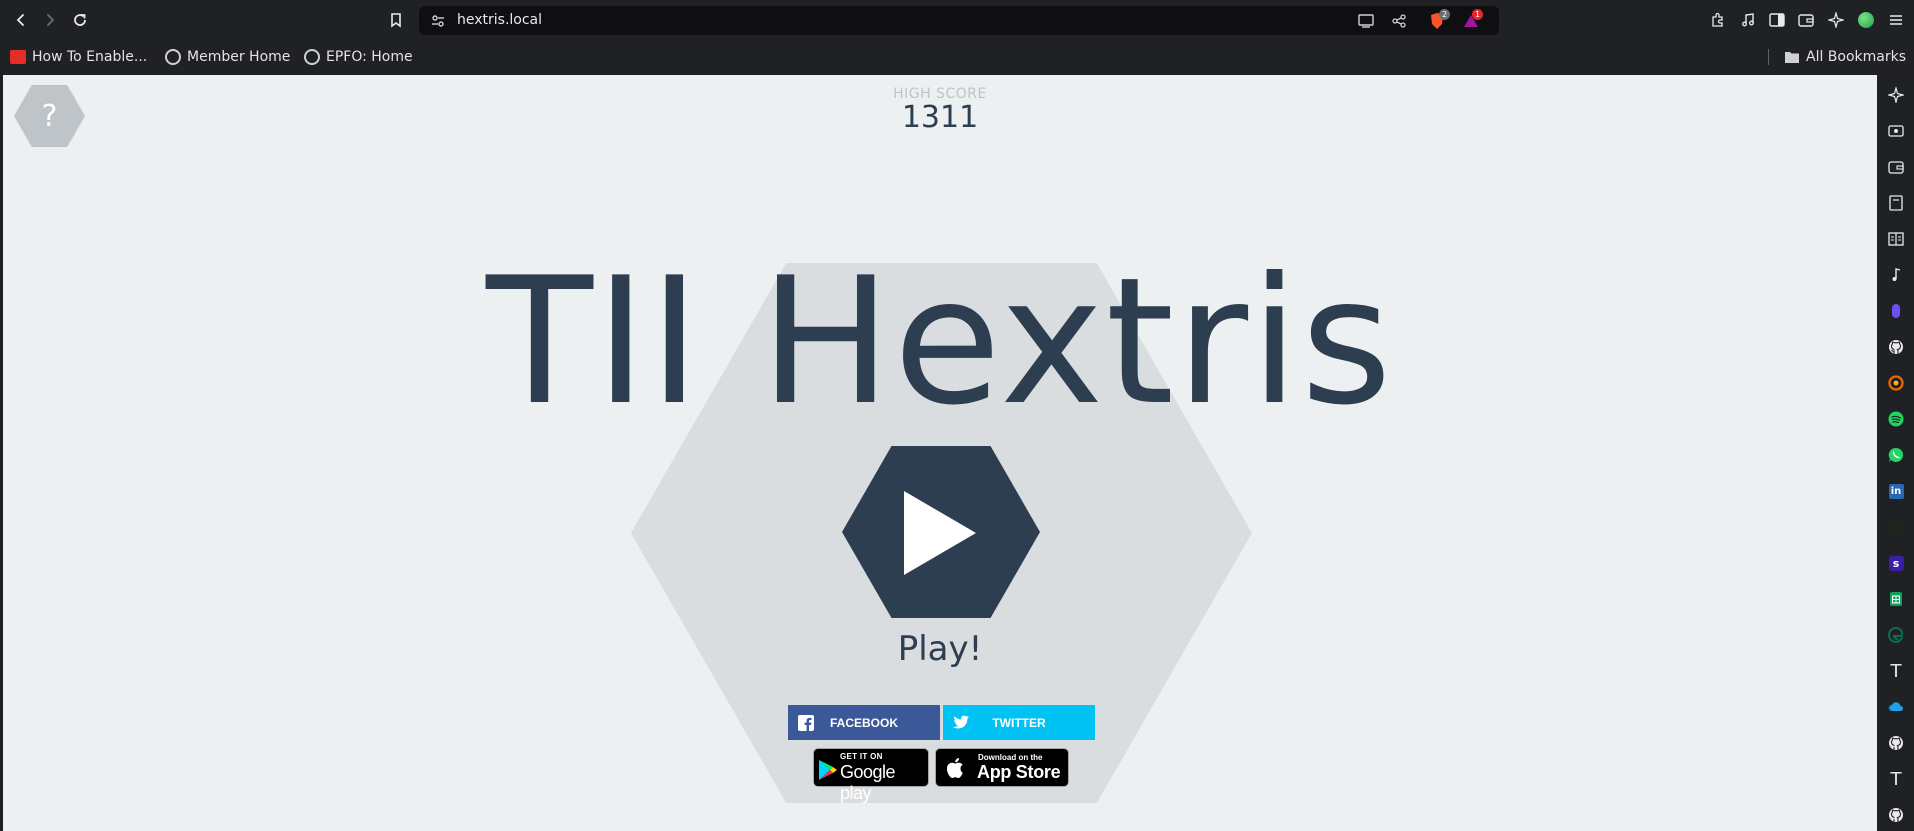 The width and height of the screenshot is (1914, 831). What do you see at coordinates (21, 20) in the screenshot?
I see `back-icon` at bounding box center [21, 20].